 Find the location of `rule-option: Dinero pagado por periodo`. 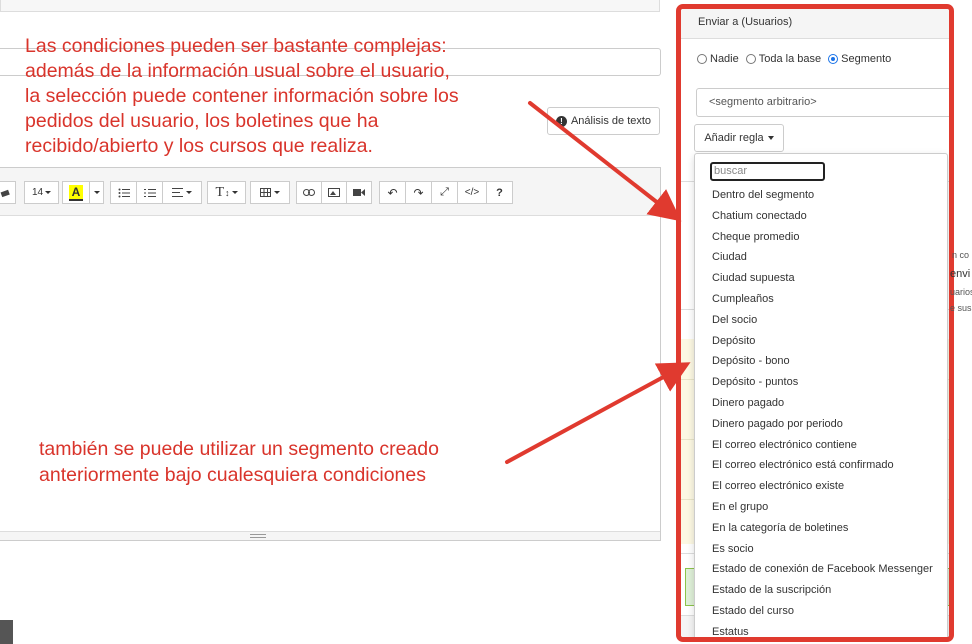

rule-option: Dinero pagado por periodo is located at coordinates (821, 424).